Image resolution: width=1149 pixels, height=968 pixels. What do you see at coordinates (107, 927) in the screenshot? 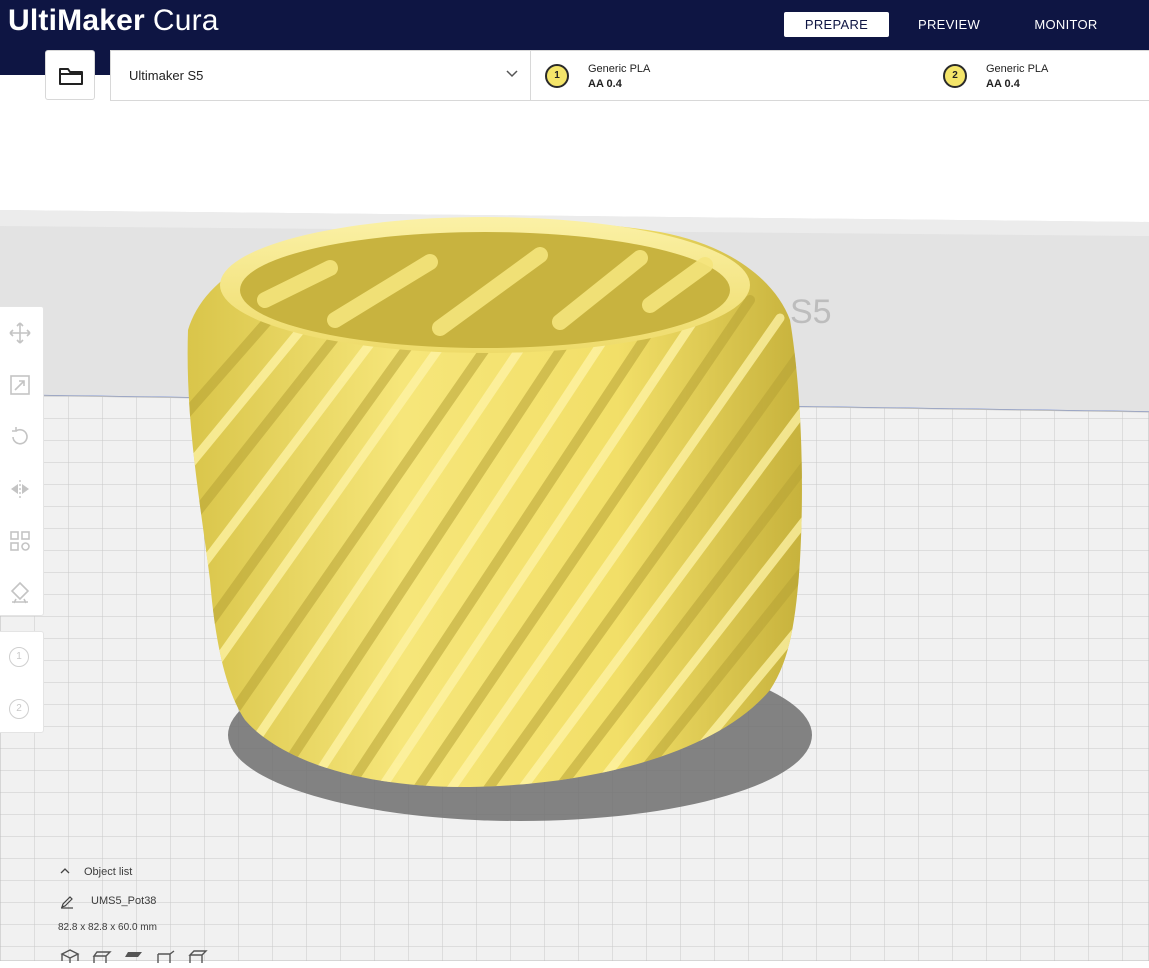
I see `object-dimensions: 82.8 x 82.8 x 60.0 mm` at bounding box center [107, 927].